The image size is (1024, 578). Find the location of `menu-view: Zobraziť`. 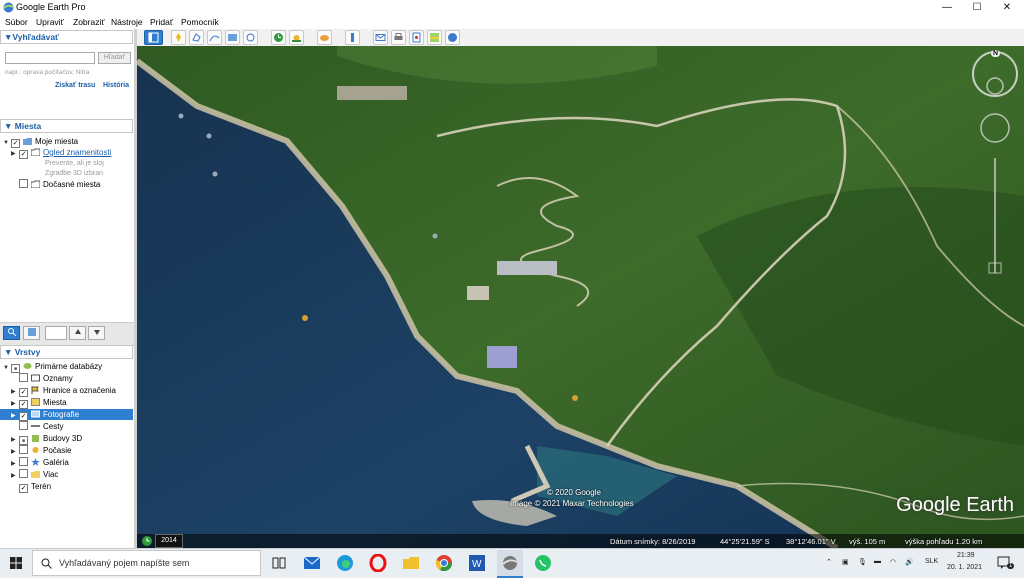

menu-view: Zobraziť is located at coordinates (89, 22).